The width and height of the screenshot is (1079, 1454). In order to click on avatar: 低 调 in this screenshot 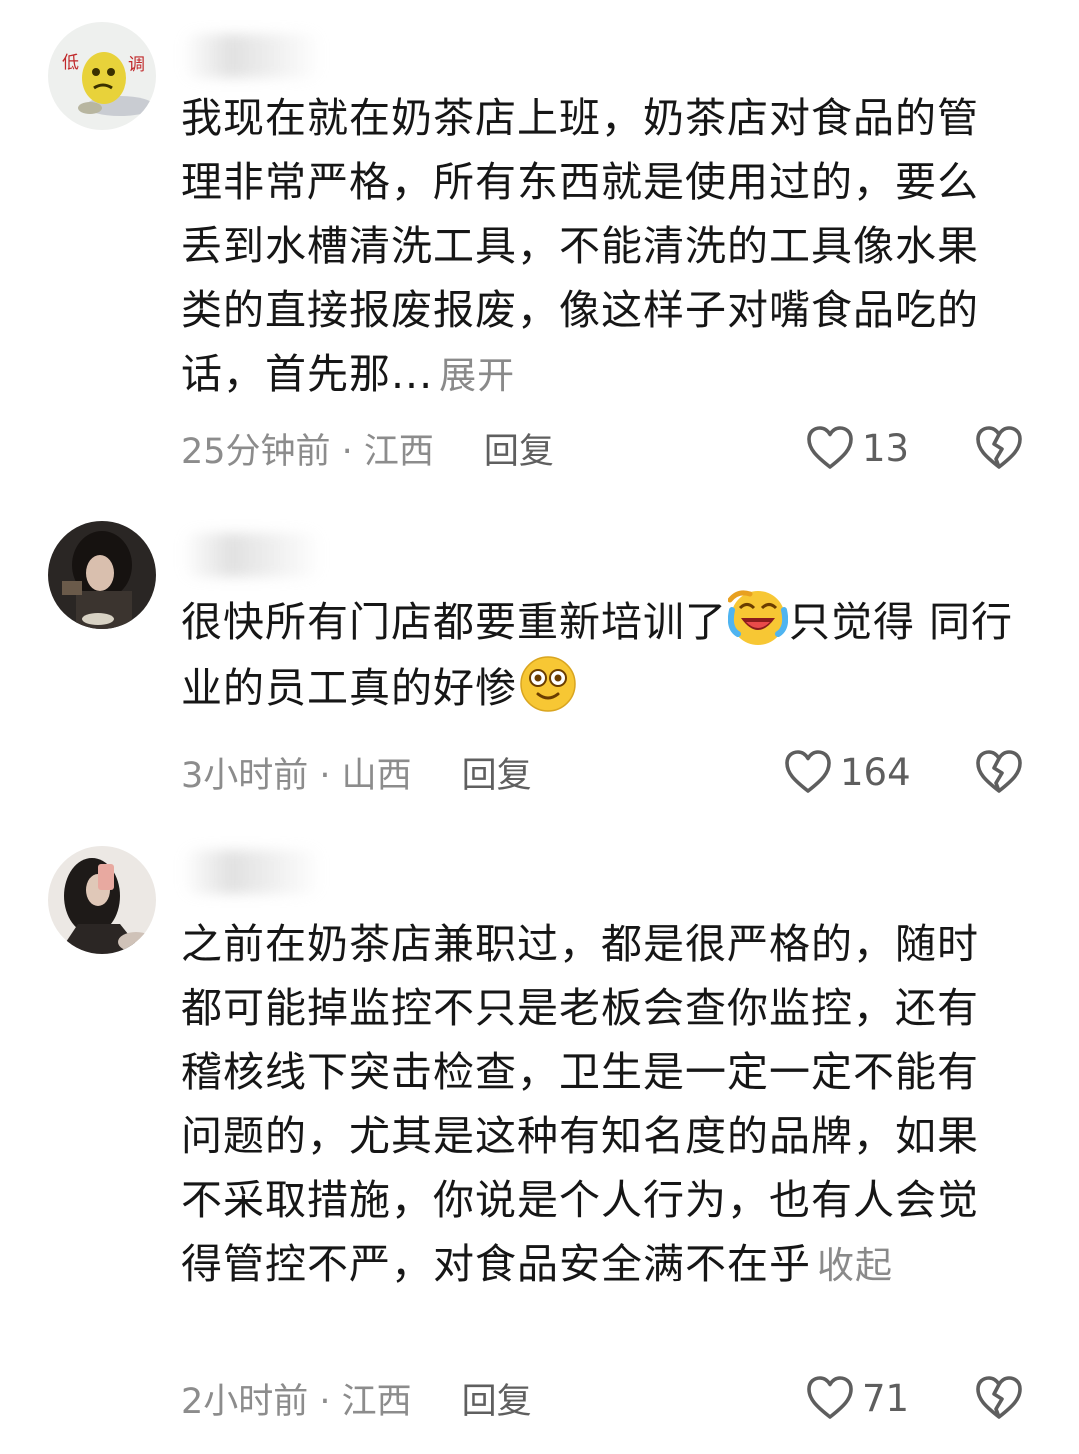, I will do `click(102, 76)`.